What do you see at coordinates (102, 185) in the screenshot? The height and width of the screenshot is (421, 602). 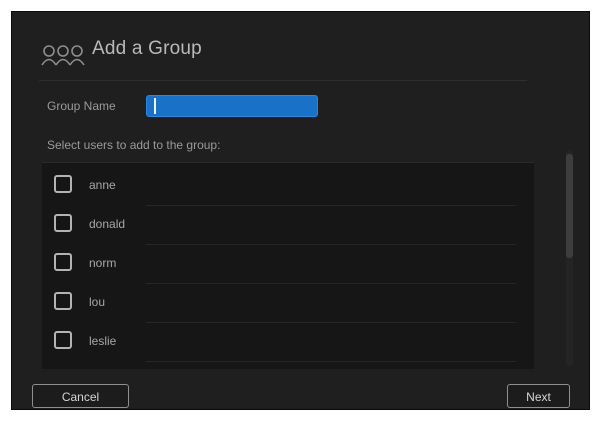 I see `user-name: anne` at bounding box center [102, 185].